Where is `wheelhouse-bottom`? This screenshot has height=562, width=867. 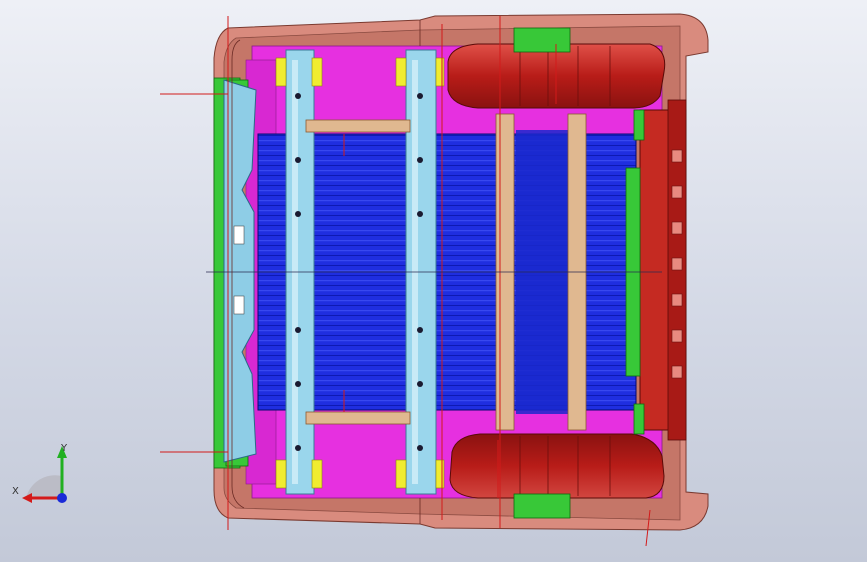
wheelhouse-bottom is located at coordinates (557, 466).